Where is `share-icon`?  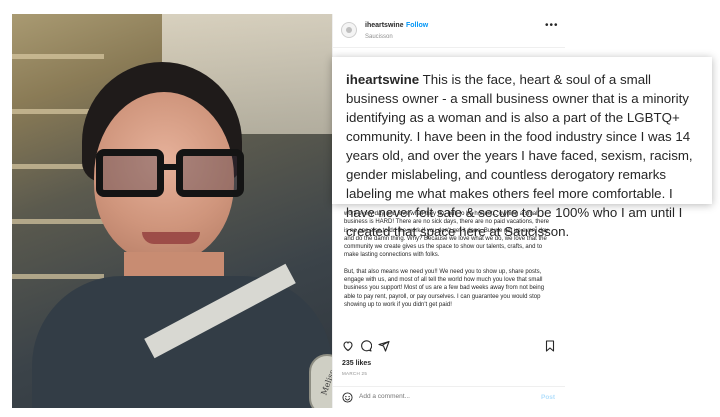 share-icon is located at coordinates (384, 346).